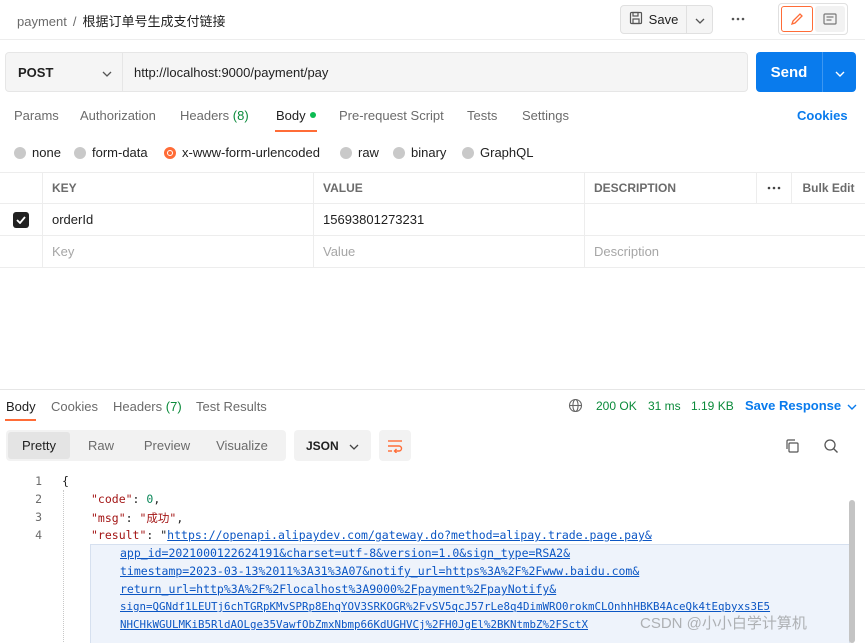  I want to click on active-response-tab-indicator, so click(20, 420).